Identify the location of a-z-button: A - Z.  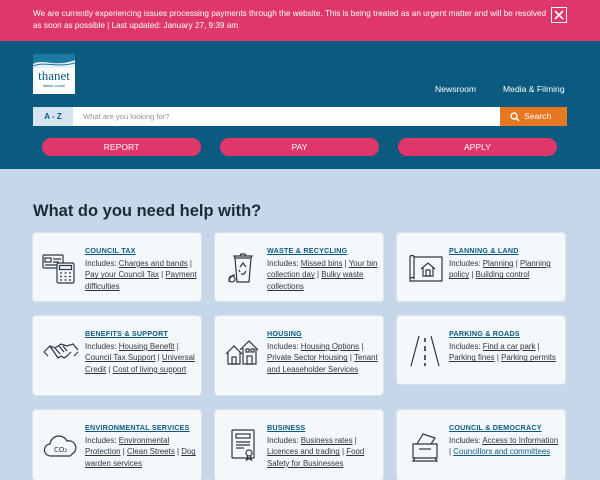
(53, 116).